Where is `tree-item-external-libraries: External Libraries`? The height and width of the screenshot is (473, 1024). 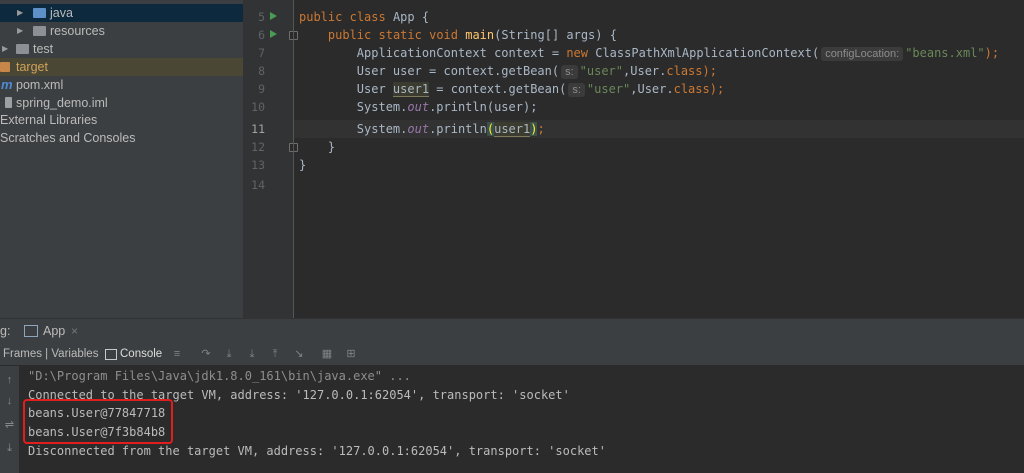
tree-item-external-libraries: External Libraries is located at coordinates (121, 120).